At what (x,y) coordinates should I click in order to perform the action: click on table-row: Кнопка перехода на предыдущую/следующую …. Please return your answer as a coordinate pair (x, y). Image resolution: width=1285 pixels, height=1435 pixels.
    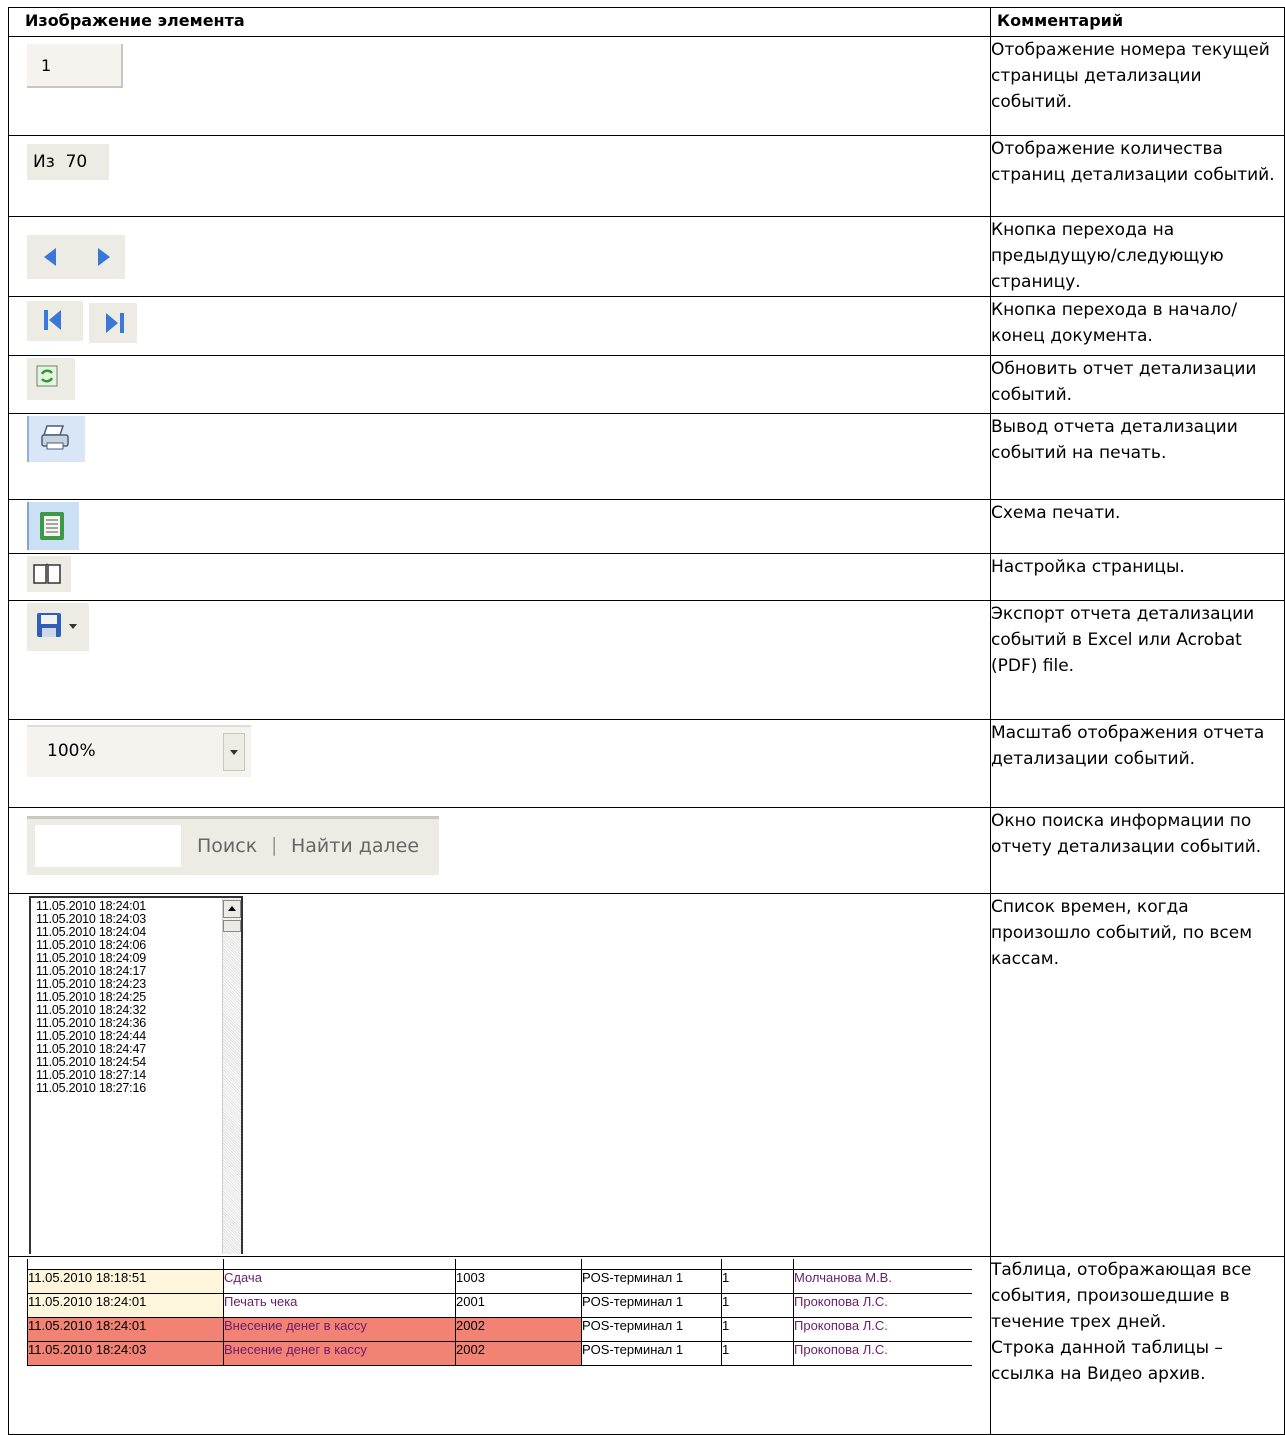
    Looking at the image, I should click on (646, 256).